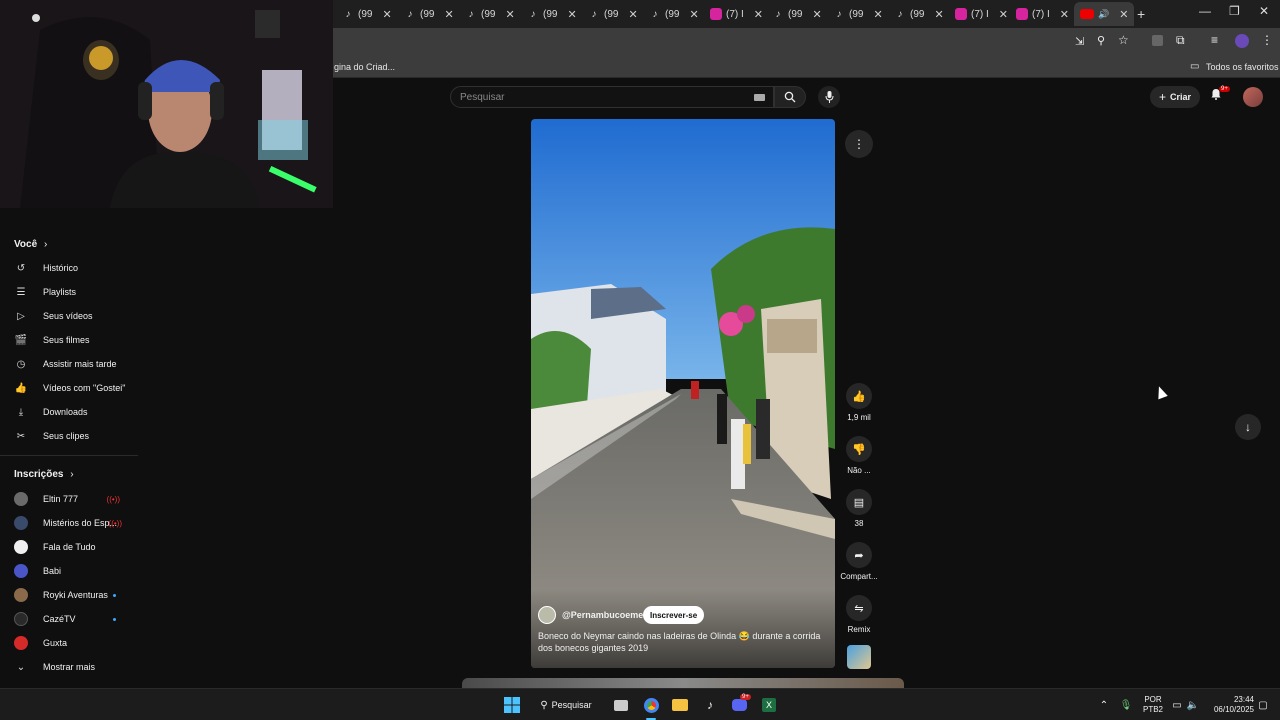 This screenshot has width=1280, height=720. What do you see at coordinates (74, 412) in the screenshot?
I see `sidebar-item-downloads: ⤓ Downloads` at bounding box center [74, 412].